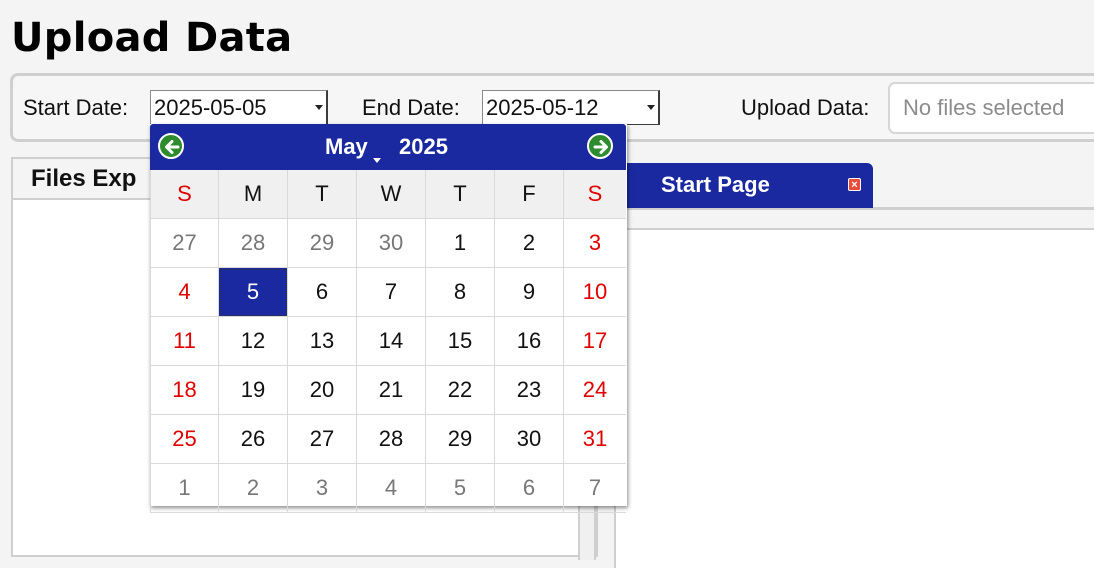  I want to click on calendar-week: 27 28 29 30 1 2 3, so click(388, 243).